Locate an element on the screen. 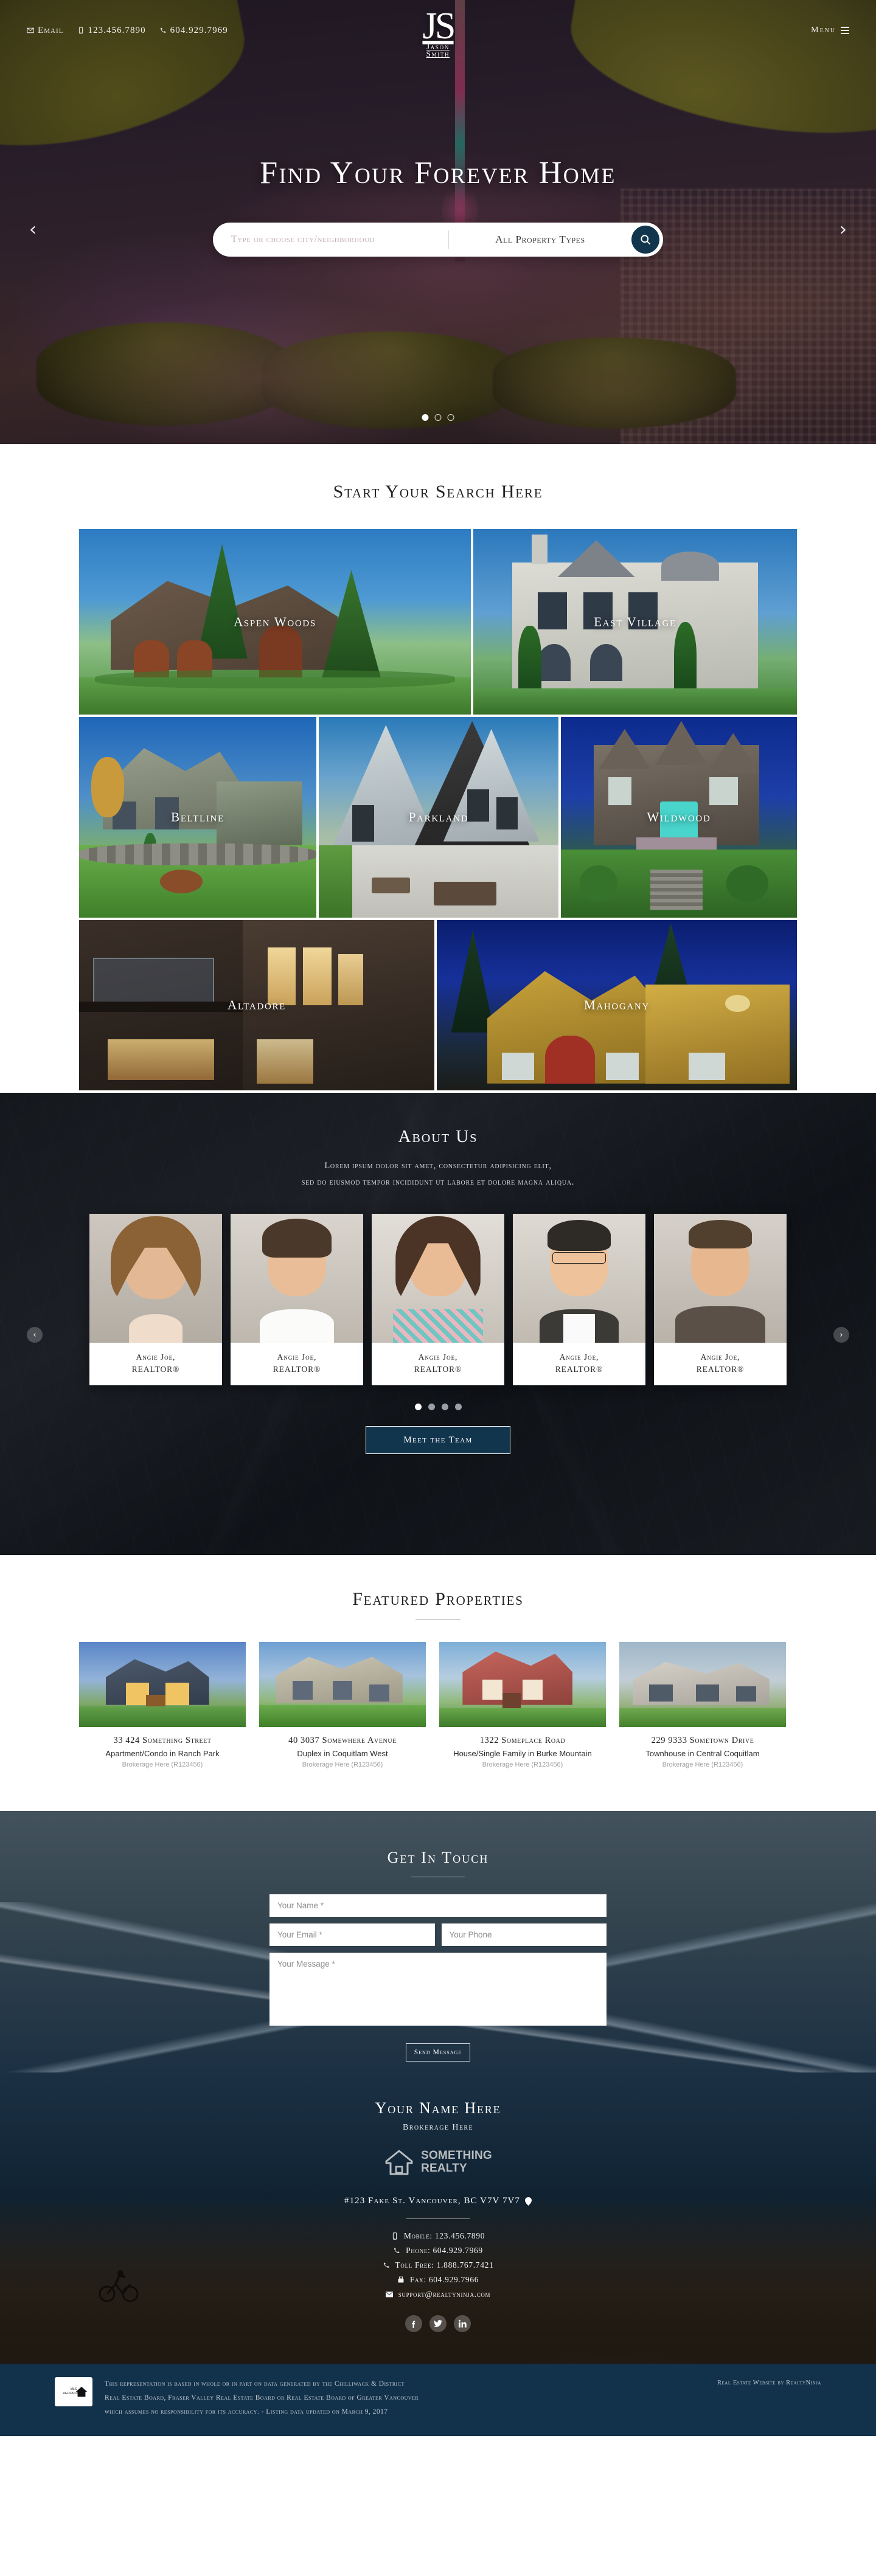 This screenshot has height=2576, width=876. neighborhood-tile-beltline: Beltline is located at coordinates (197, 817).